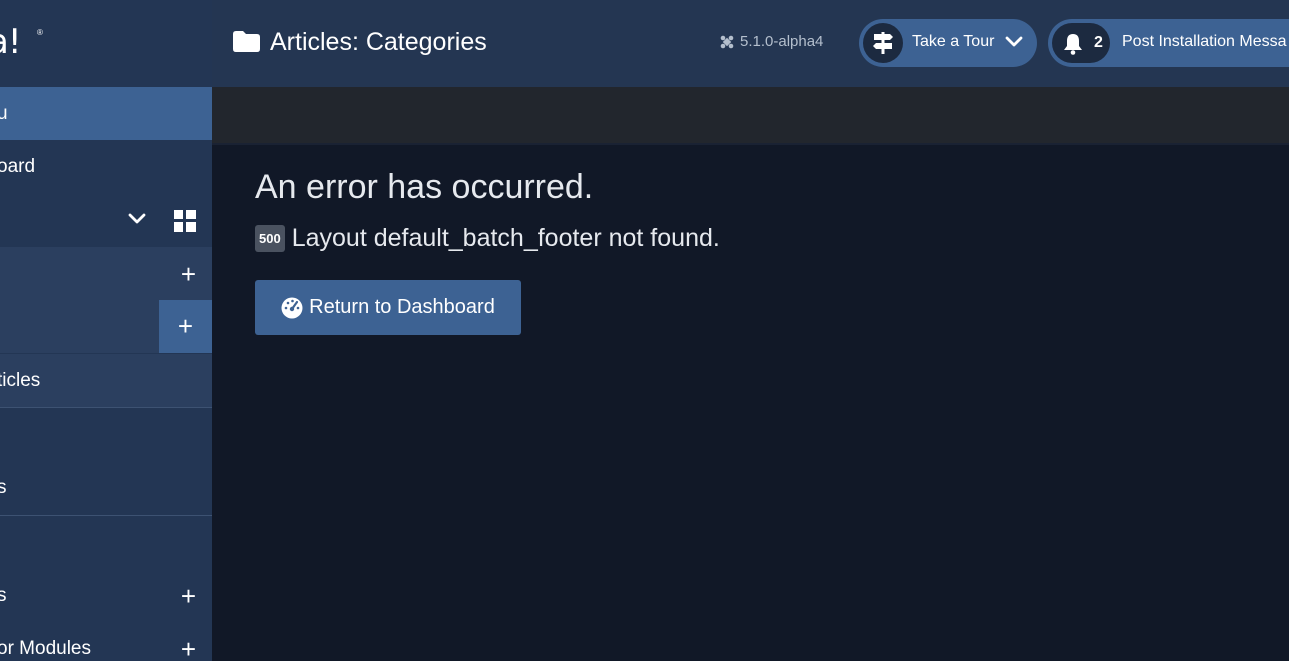 This screenshot has height=661, width=1289. Describe the element at coordinates (1098, 42) in the screenshot. I see `notification-count: 2` at that location.